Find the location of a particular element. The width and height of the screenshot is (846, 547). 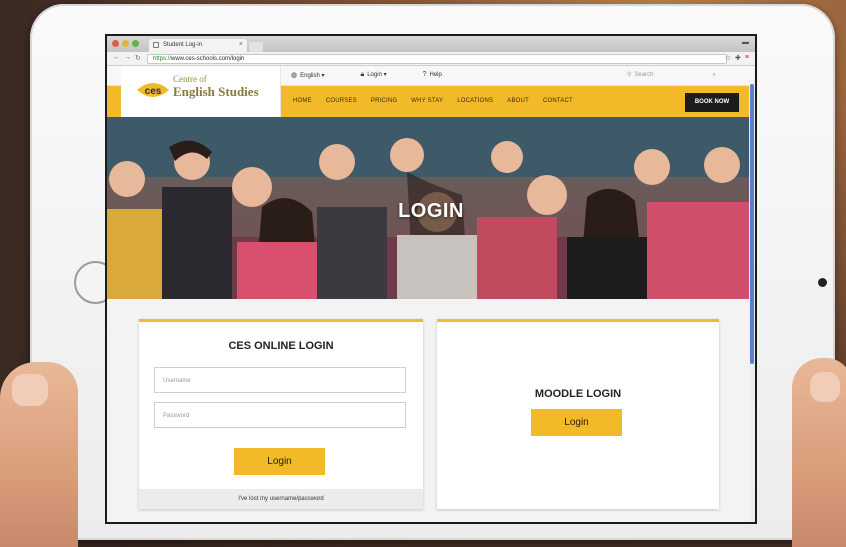

logo-mark-text: ces is located at coordinates (153, 91).